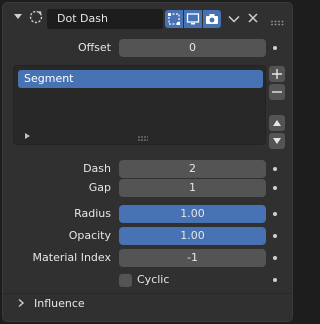  I want to click on expand-triangle-icon, so click(27, 136).